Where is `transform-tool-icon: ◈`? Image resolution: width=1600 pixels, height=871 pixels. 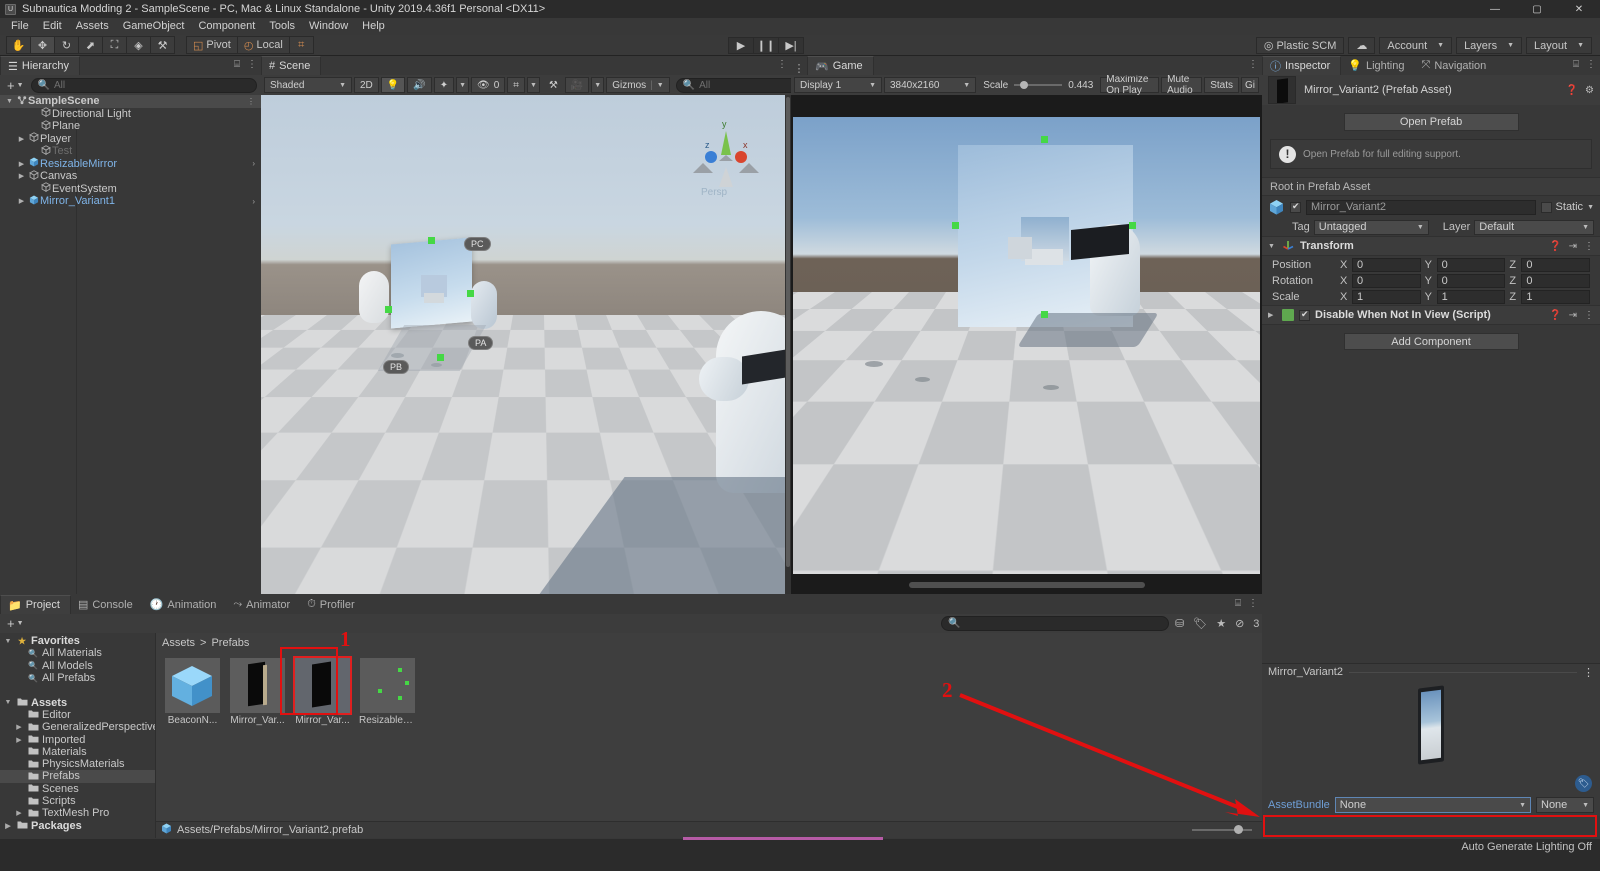 transform-tool-icon: ◈ is located at coordinates (138, 45).